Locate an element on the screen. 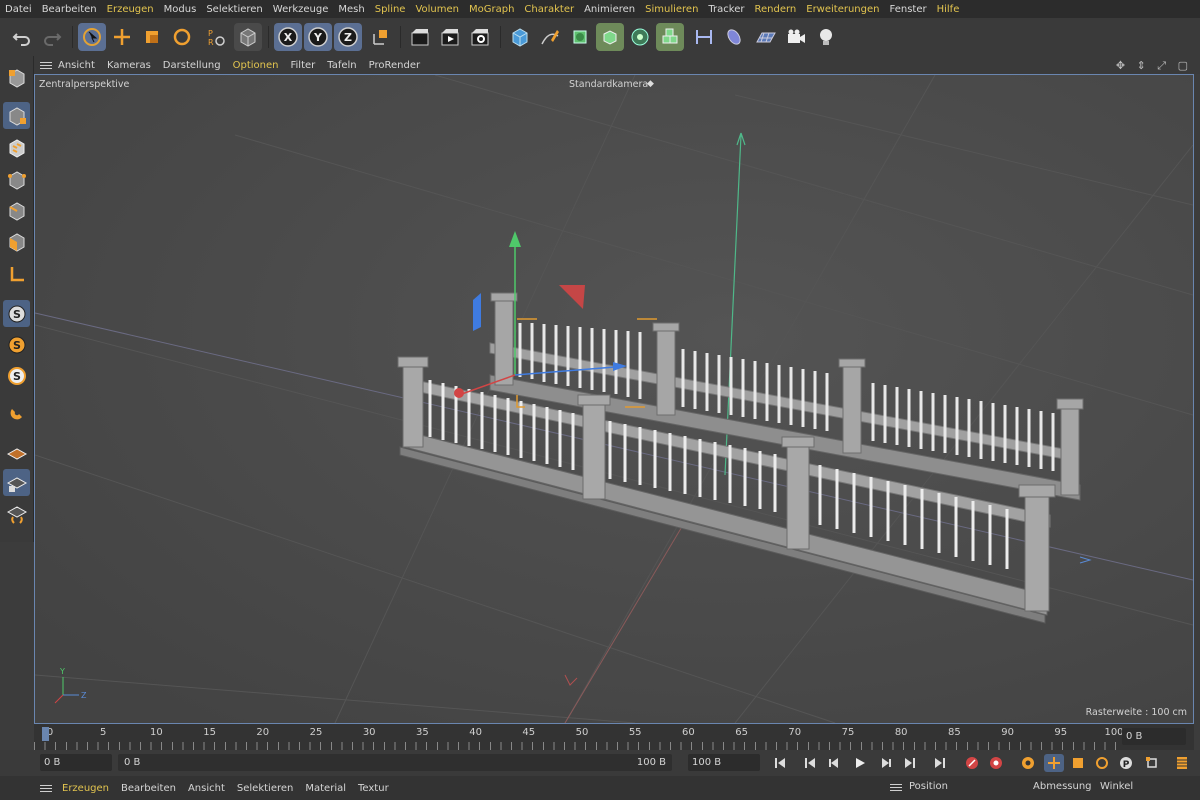 This screenshot has height=800, width=1200. go-to-start-button is located at coordinates (780, 763).